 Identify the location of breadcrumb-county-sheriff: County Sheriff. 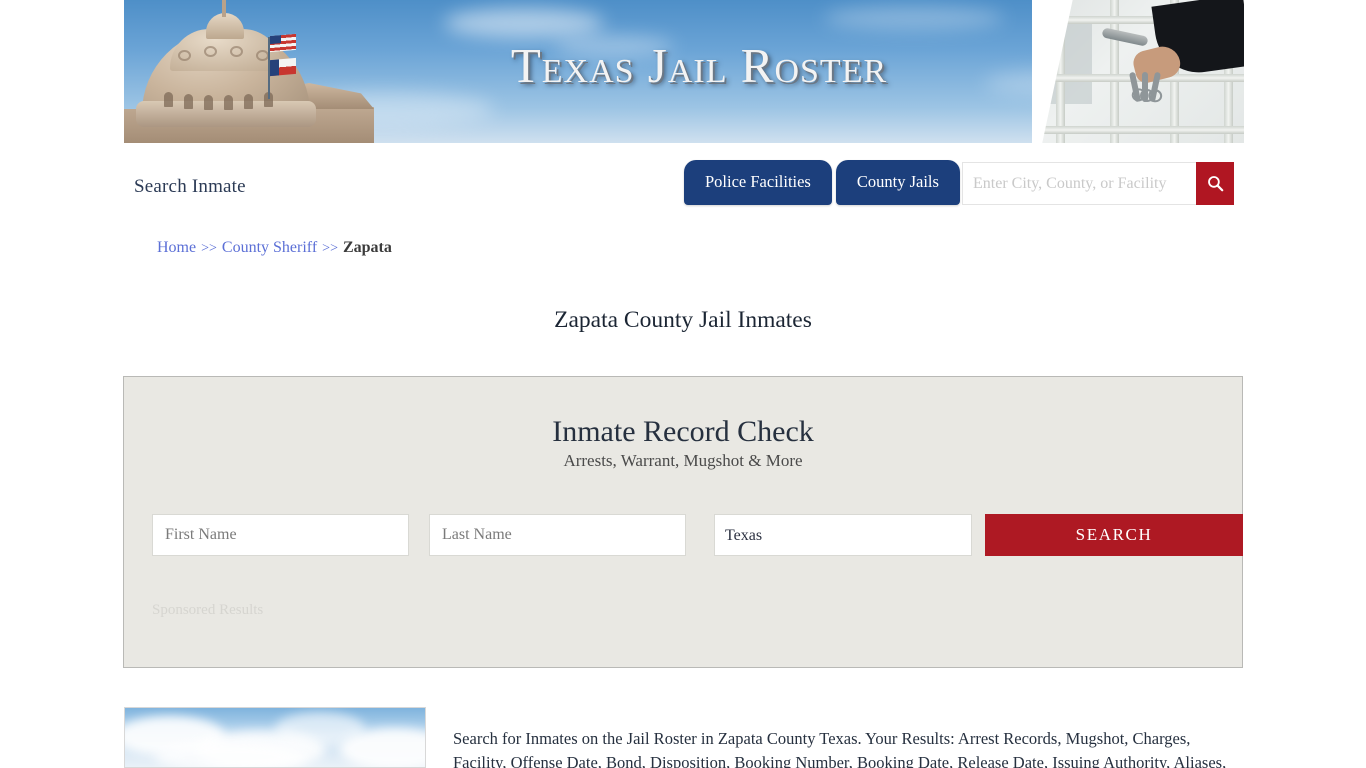
(269, 247).